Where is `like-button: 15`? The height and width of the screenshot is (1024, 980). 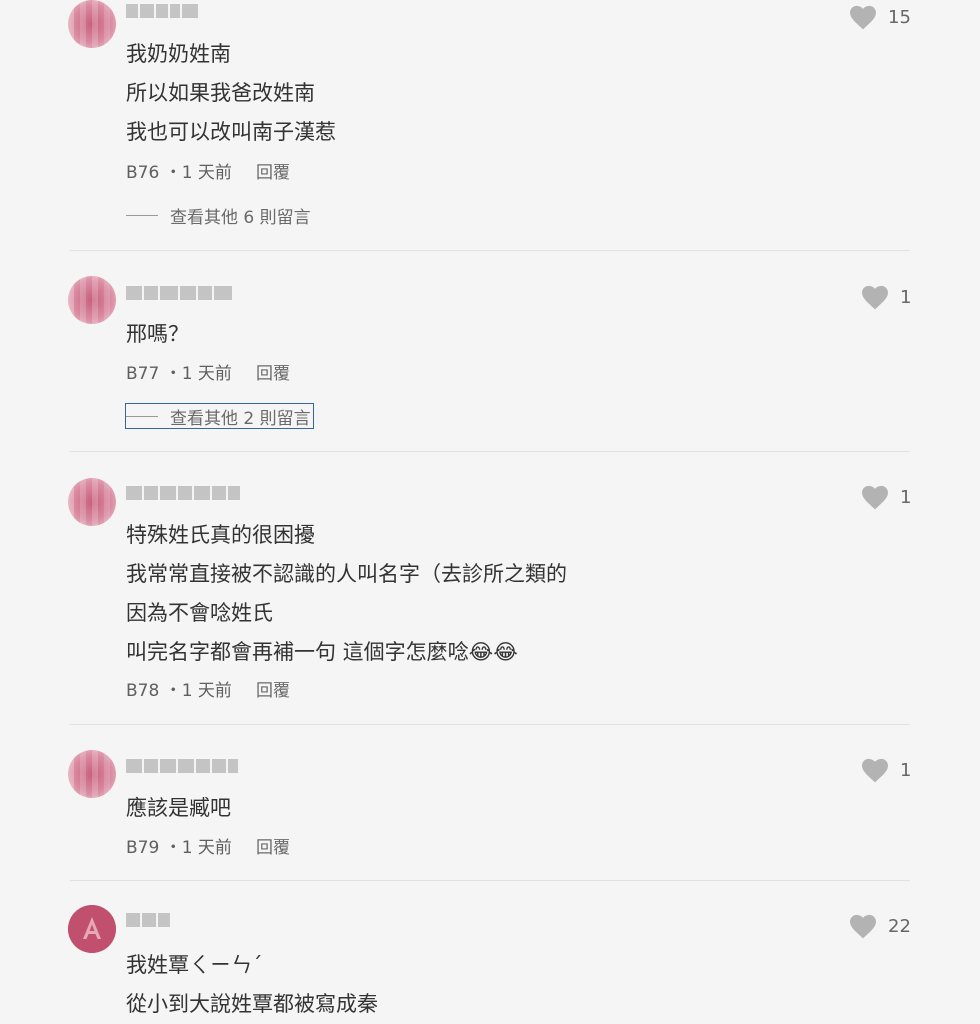
like-button: 15 is located at coordinates (879, 17).